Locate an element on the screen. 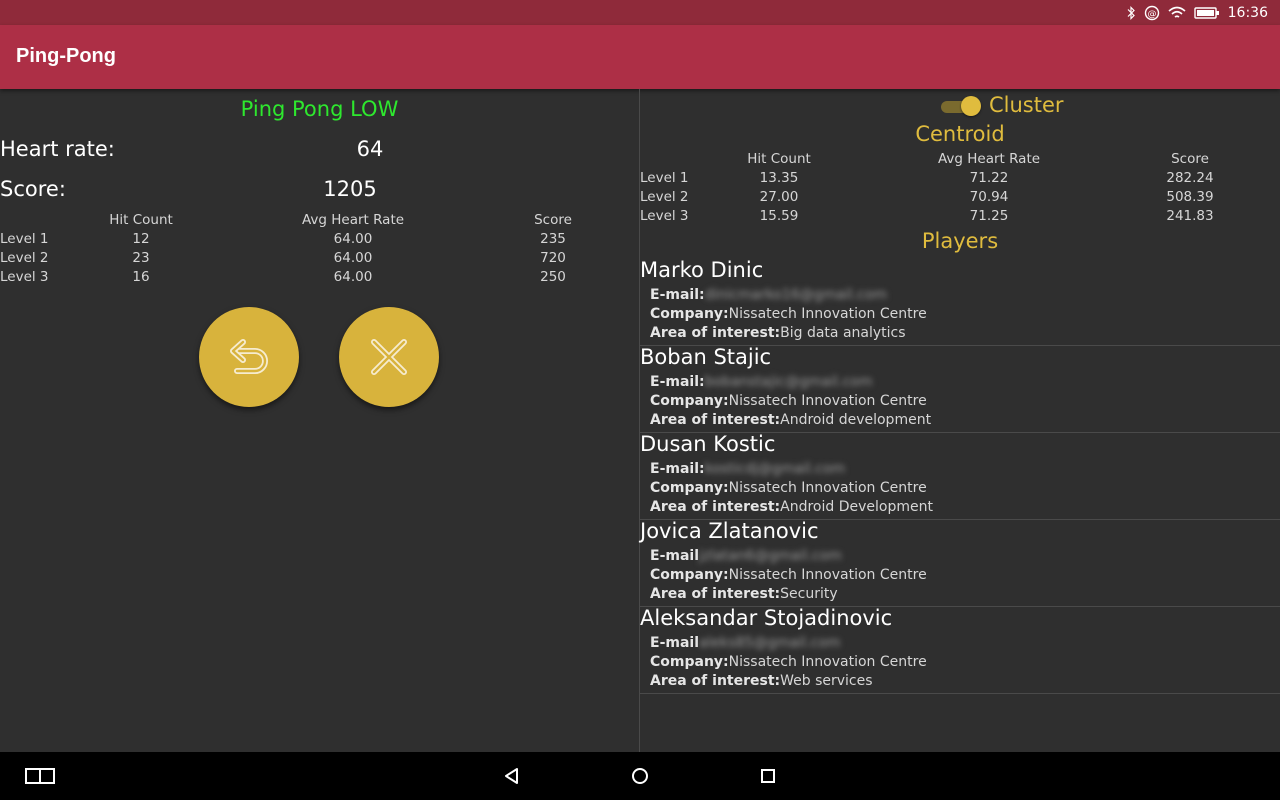  overview-square-icon is located at coordinates (768, 776).